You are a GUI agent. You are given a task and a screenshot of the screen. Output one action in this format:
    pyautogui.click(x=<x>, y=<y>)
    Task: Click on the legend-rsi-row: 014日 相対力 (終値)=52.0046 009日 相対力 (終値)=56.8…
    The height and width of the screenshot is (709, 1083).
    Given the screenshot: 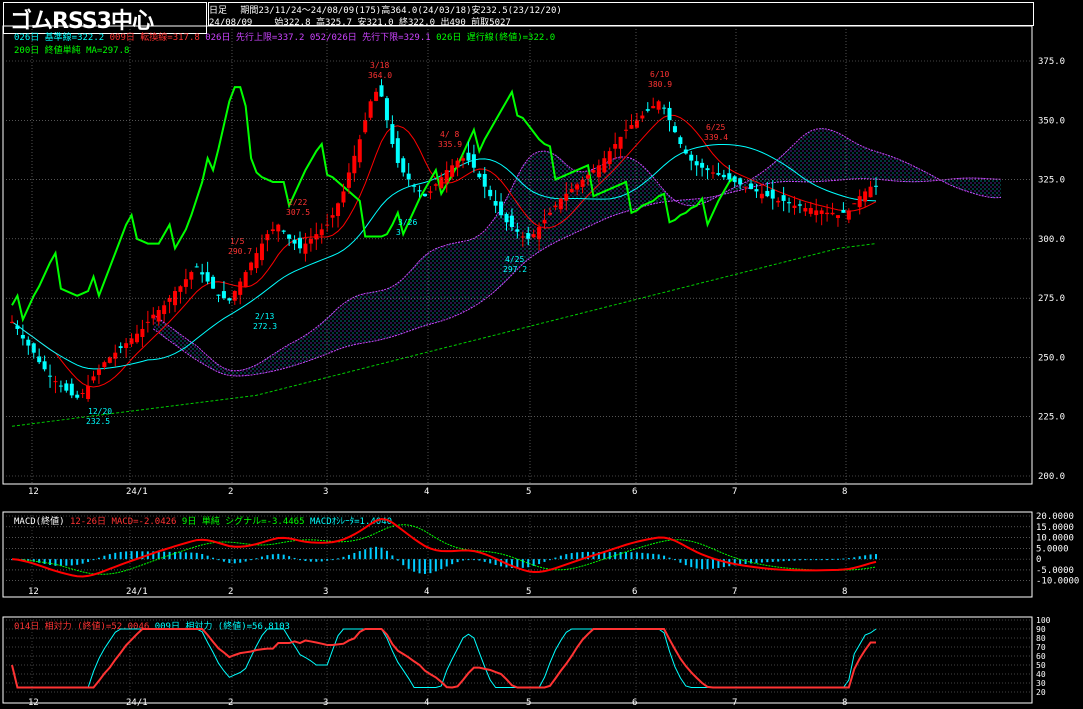 What is the action you would take?
    pyautogui.click(x=152, y=625)
    